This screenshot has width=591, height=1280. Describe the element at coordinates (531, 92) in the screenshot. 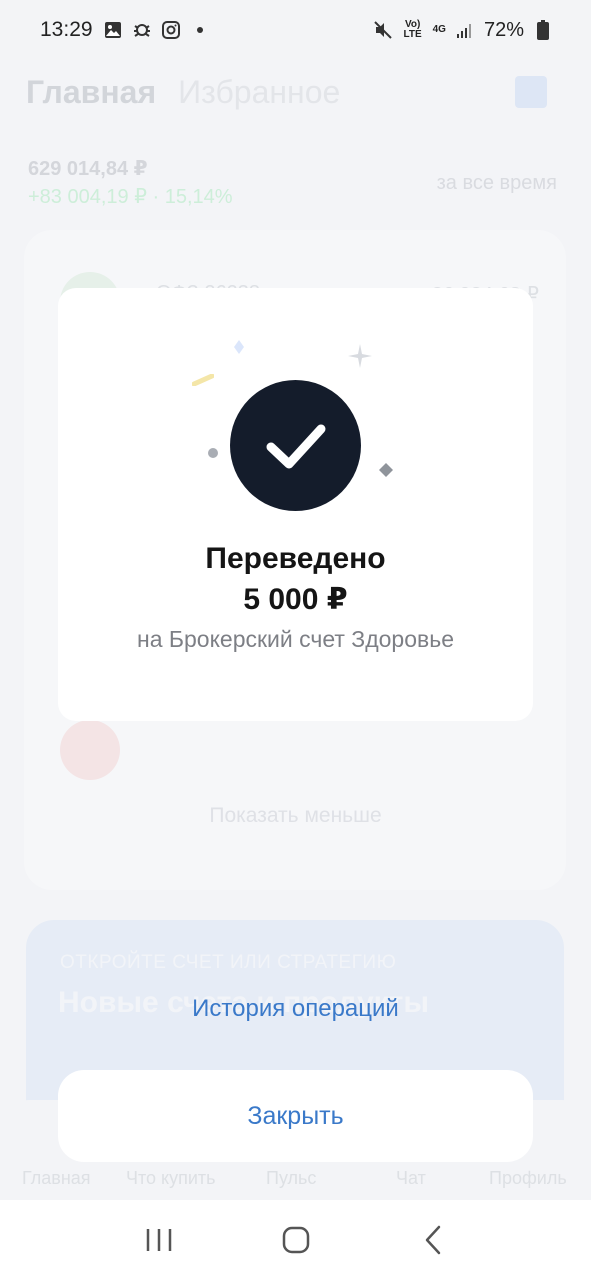

I see `gift-icon` at that location.